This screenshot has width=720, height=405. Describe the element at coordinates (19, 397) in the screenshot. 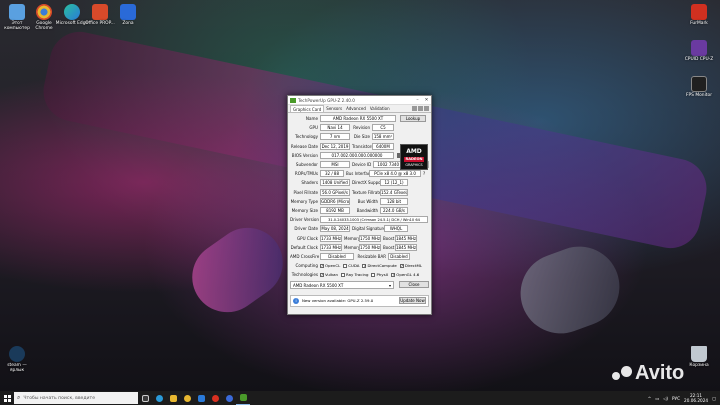

I see `search-icon: ⌕` at that location.